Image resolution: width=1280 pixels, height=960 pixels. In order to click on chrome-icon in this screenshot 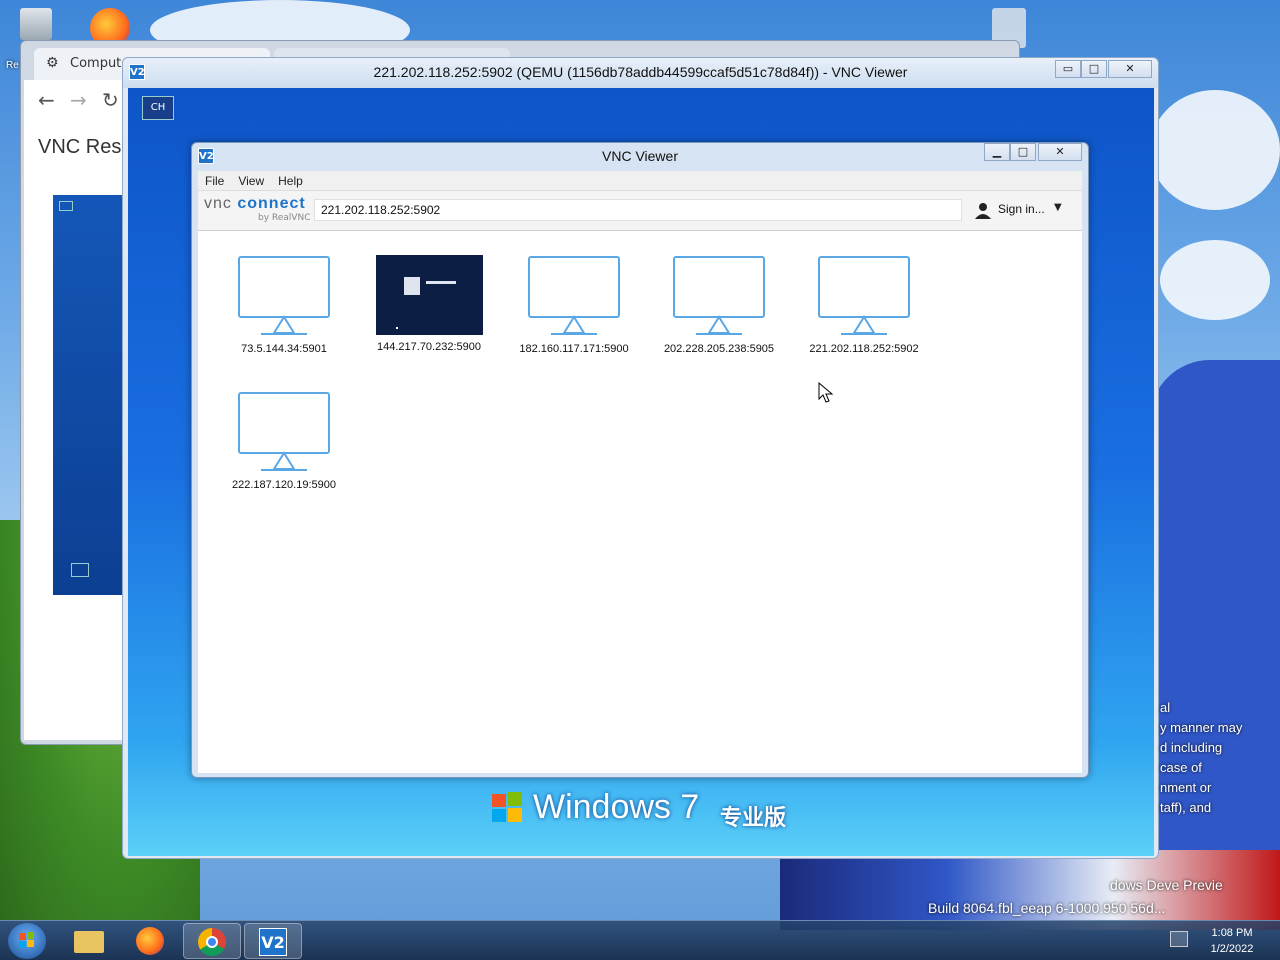, I will do `click(212, 942)`.